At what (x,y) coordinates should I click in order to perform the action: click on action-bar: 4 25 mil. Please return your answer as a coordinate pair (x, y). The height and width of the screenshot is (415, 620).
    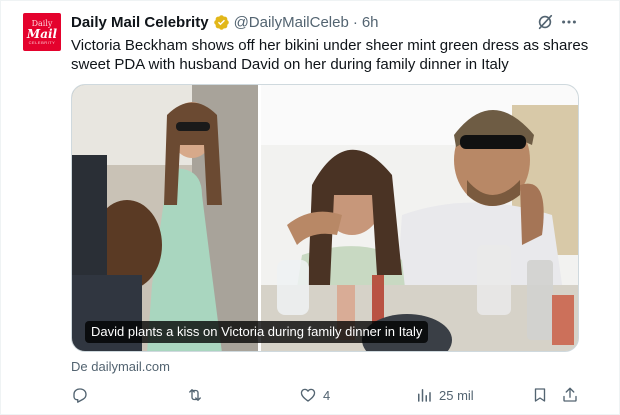
    Looking at the image, I should click on (326, 395).